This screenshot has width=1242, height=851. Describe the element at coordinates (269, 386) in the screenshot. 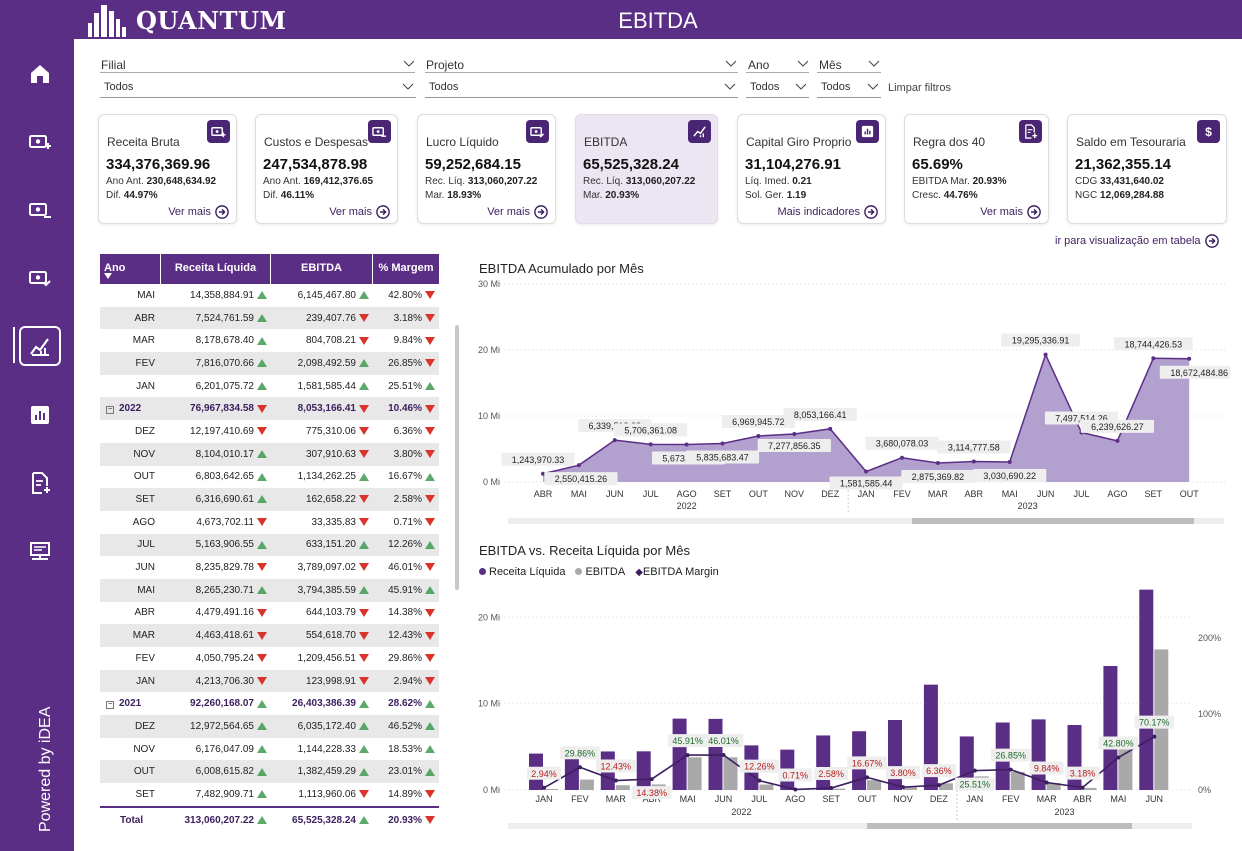

I see `table-row: JAN 6,201,075.72 1,581,585.44 25.51%` at that location.